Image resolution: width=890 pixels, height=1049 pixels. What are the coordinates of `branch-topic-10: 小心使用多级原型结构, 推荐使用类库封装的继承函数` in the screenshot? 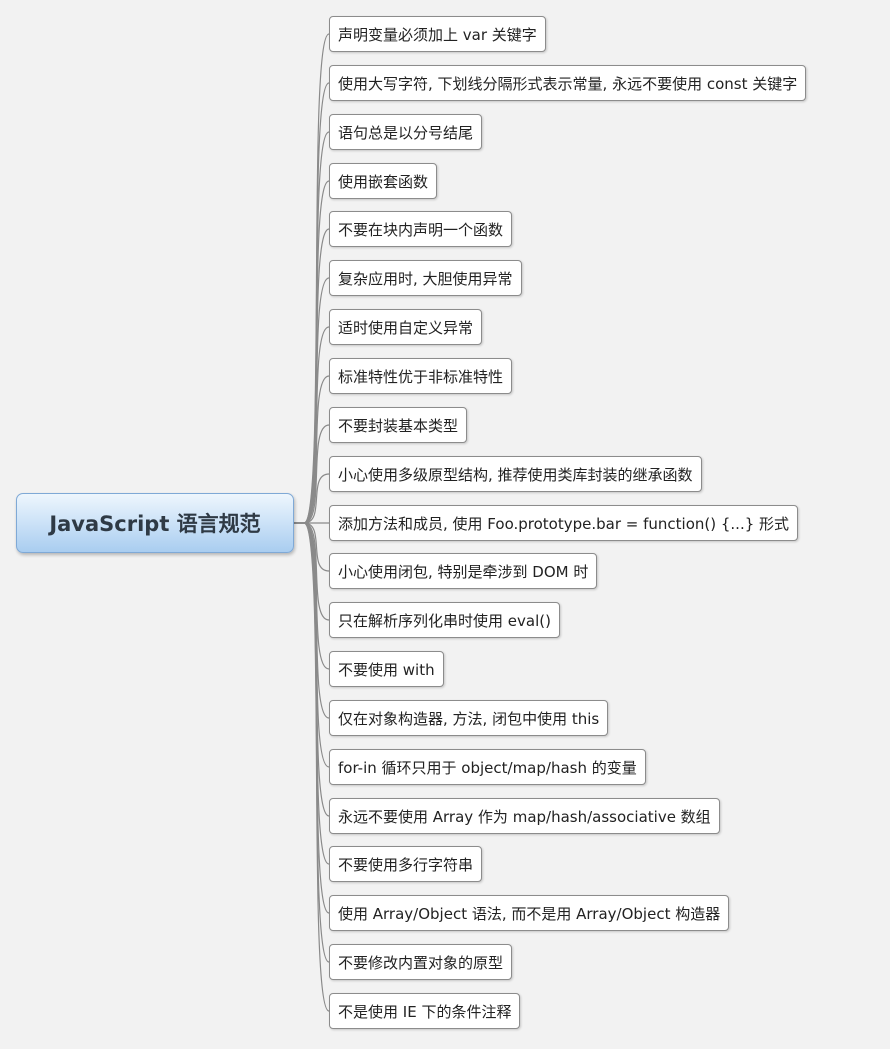 It's located at (515, 474).